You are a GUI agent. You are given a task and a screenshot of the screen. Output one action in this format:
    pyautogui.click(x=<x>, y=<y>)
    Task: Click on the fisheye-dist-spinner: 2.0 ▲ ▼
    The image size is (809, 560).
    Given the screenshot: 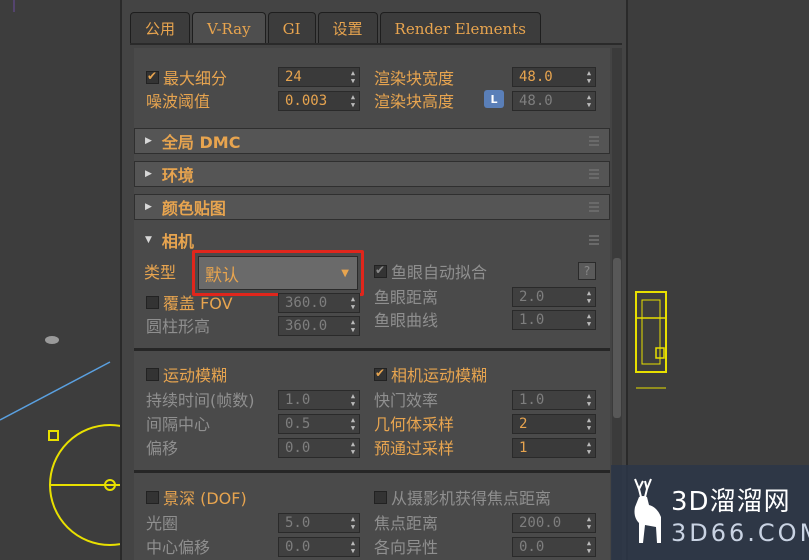 What is the action you would take?
    pyautogui.click(x=554, y=297)
    